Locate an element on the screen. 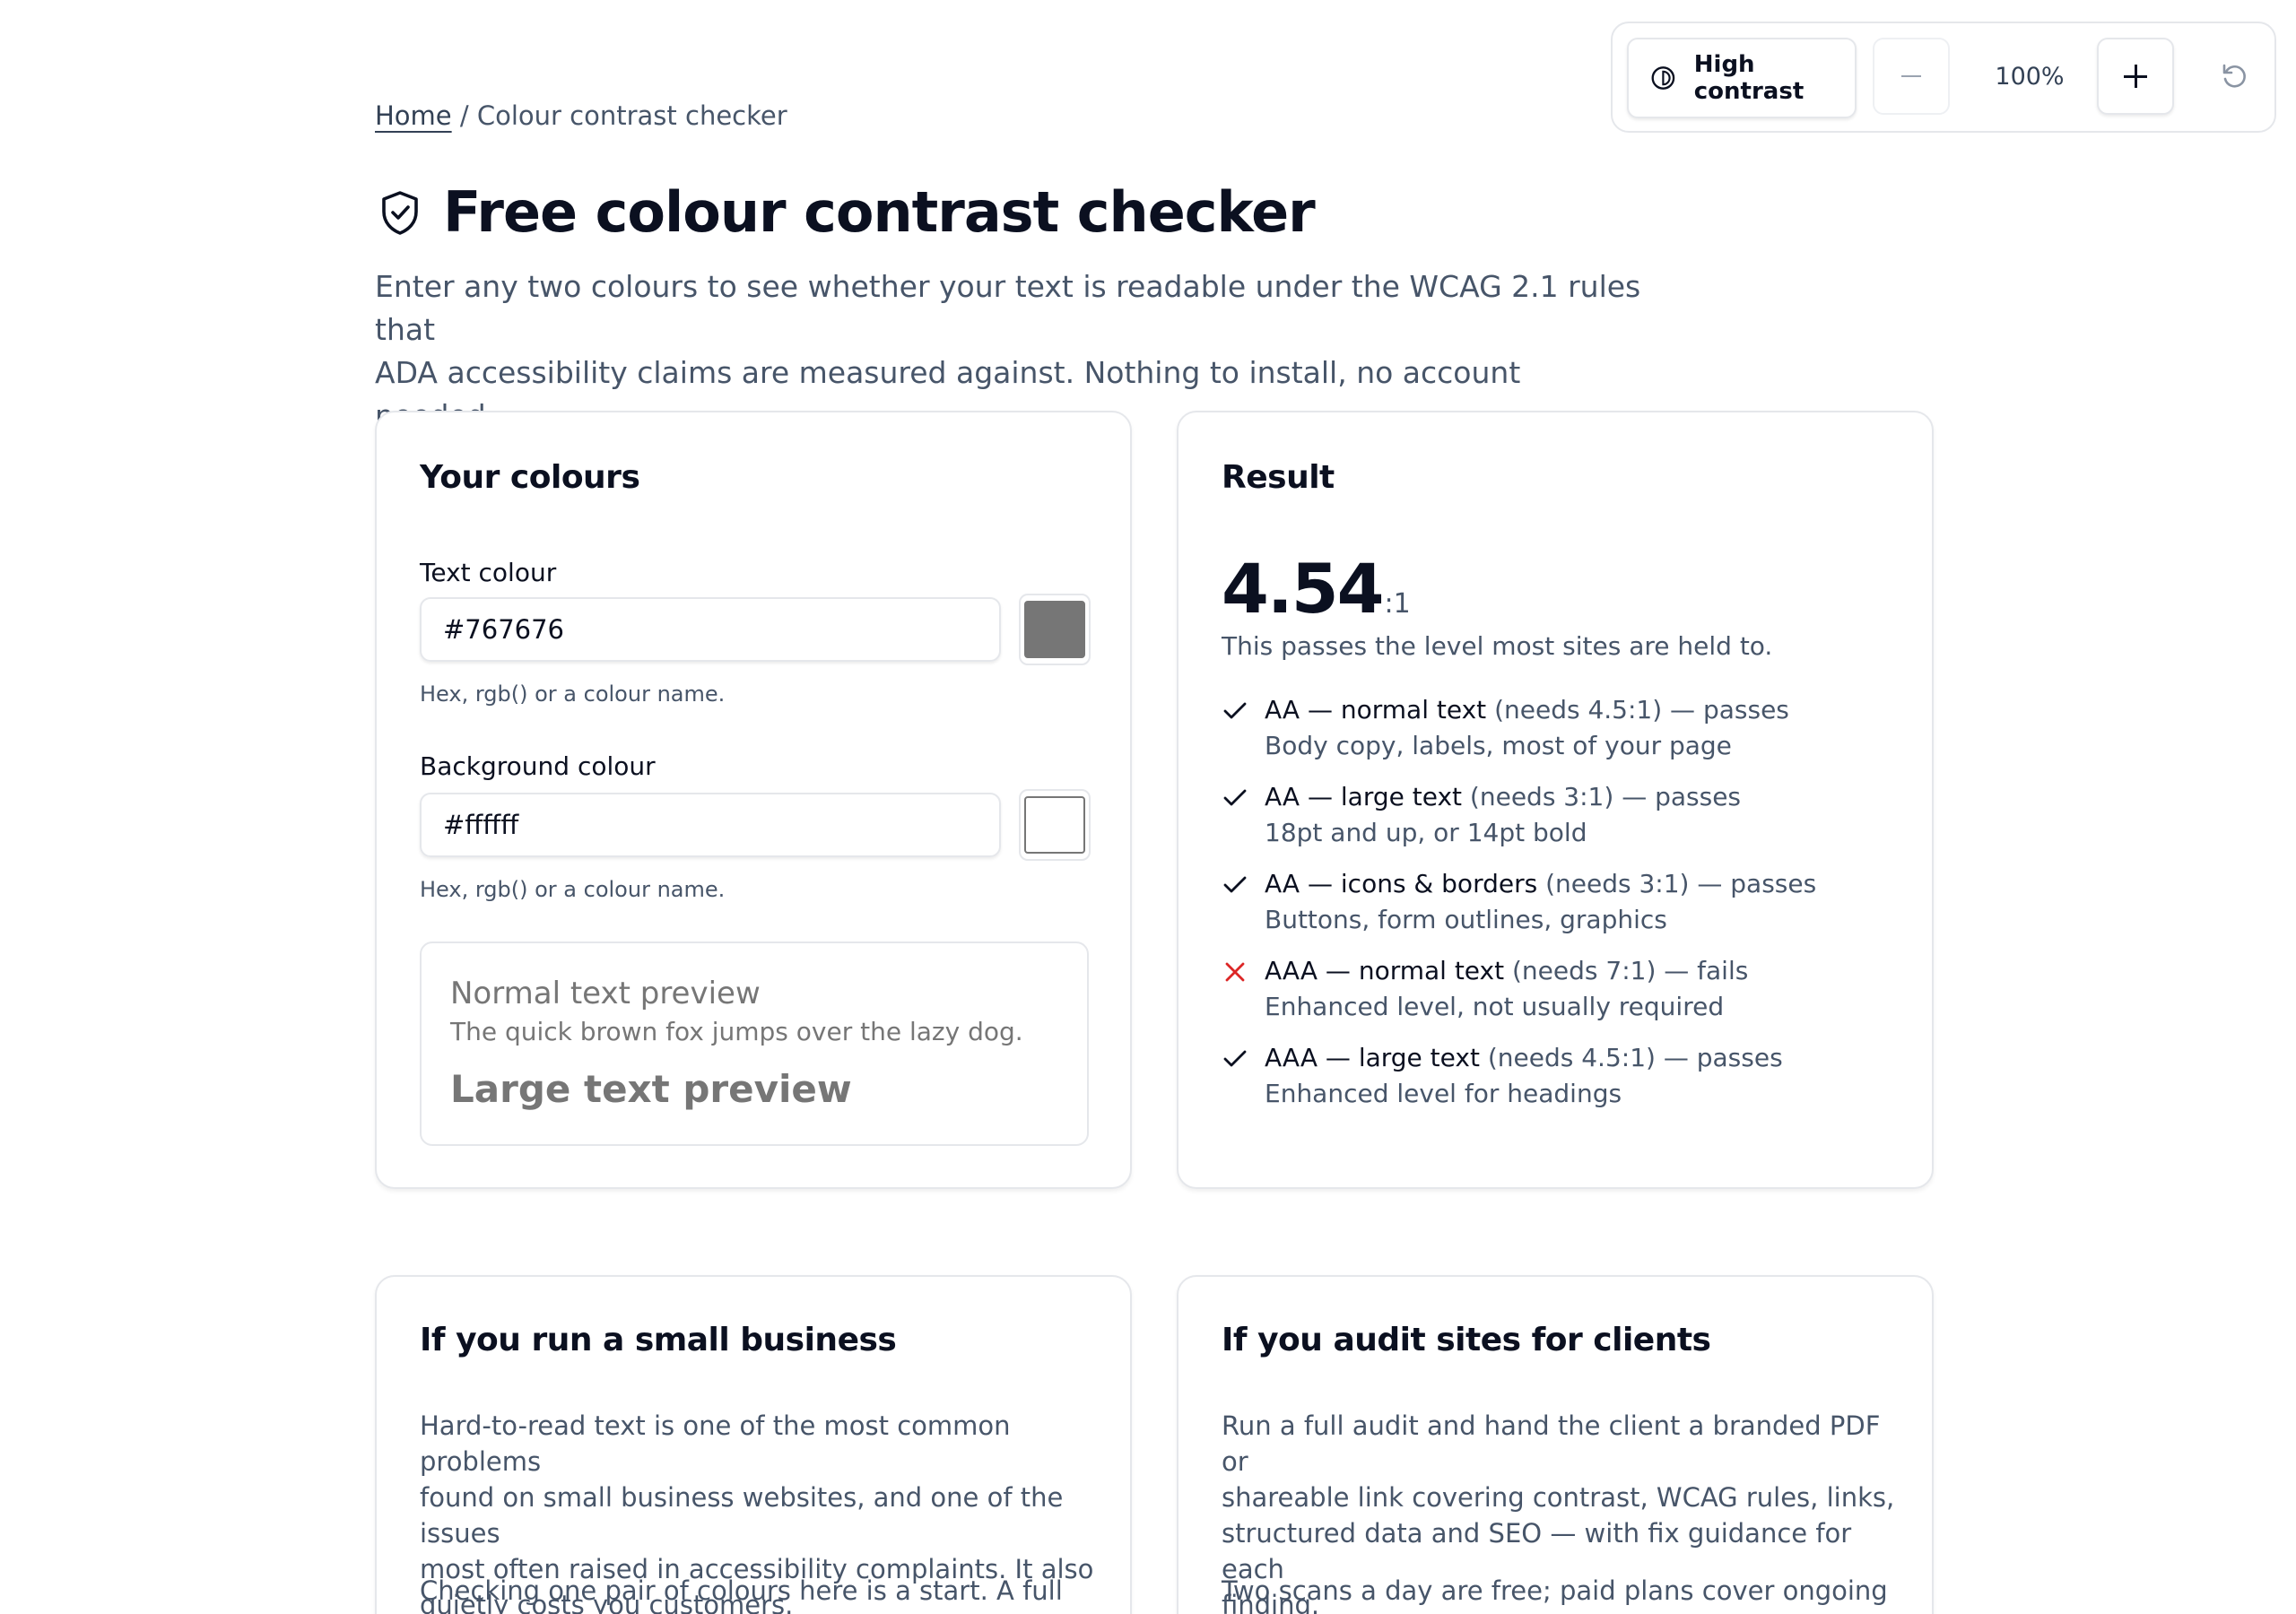  background-colour-swatch is located at coordinates (1054, 825).